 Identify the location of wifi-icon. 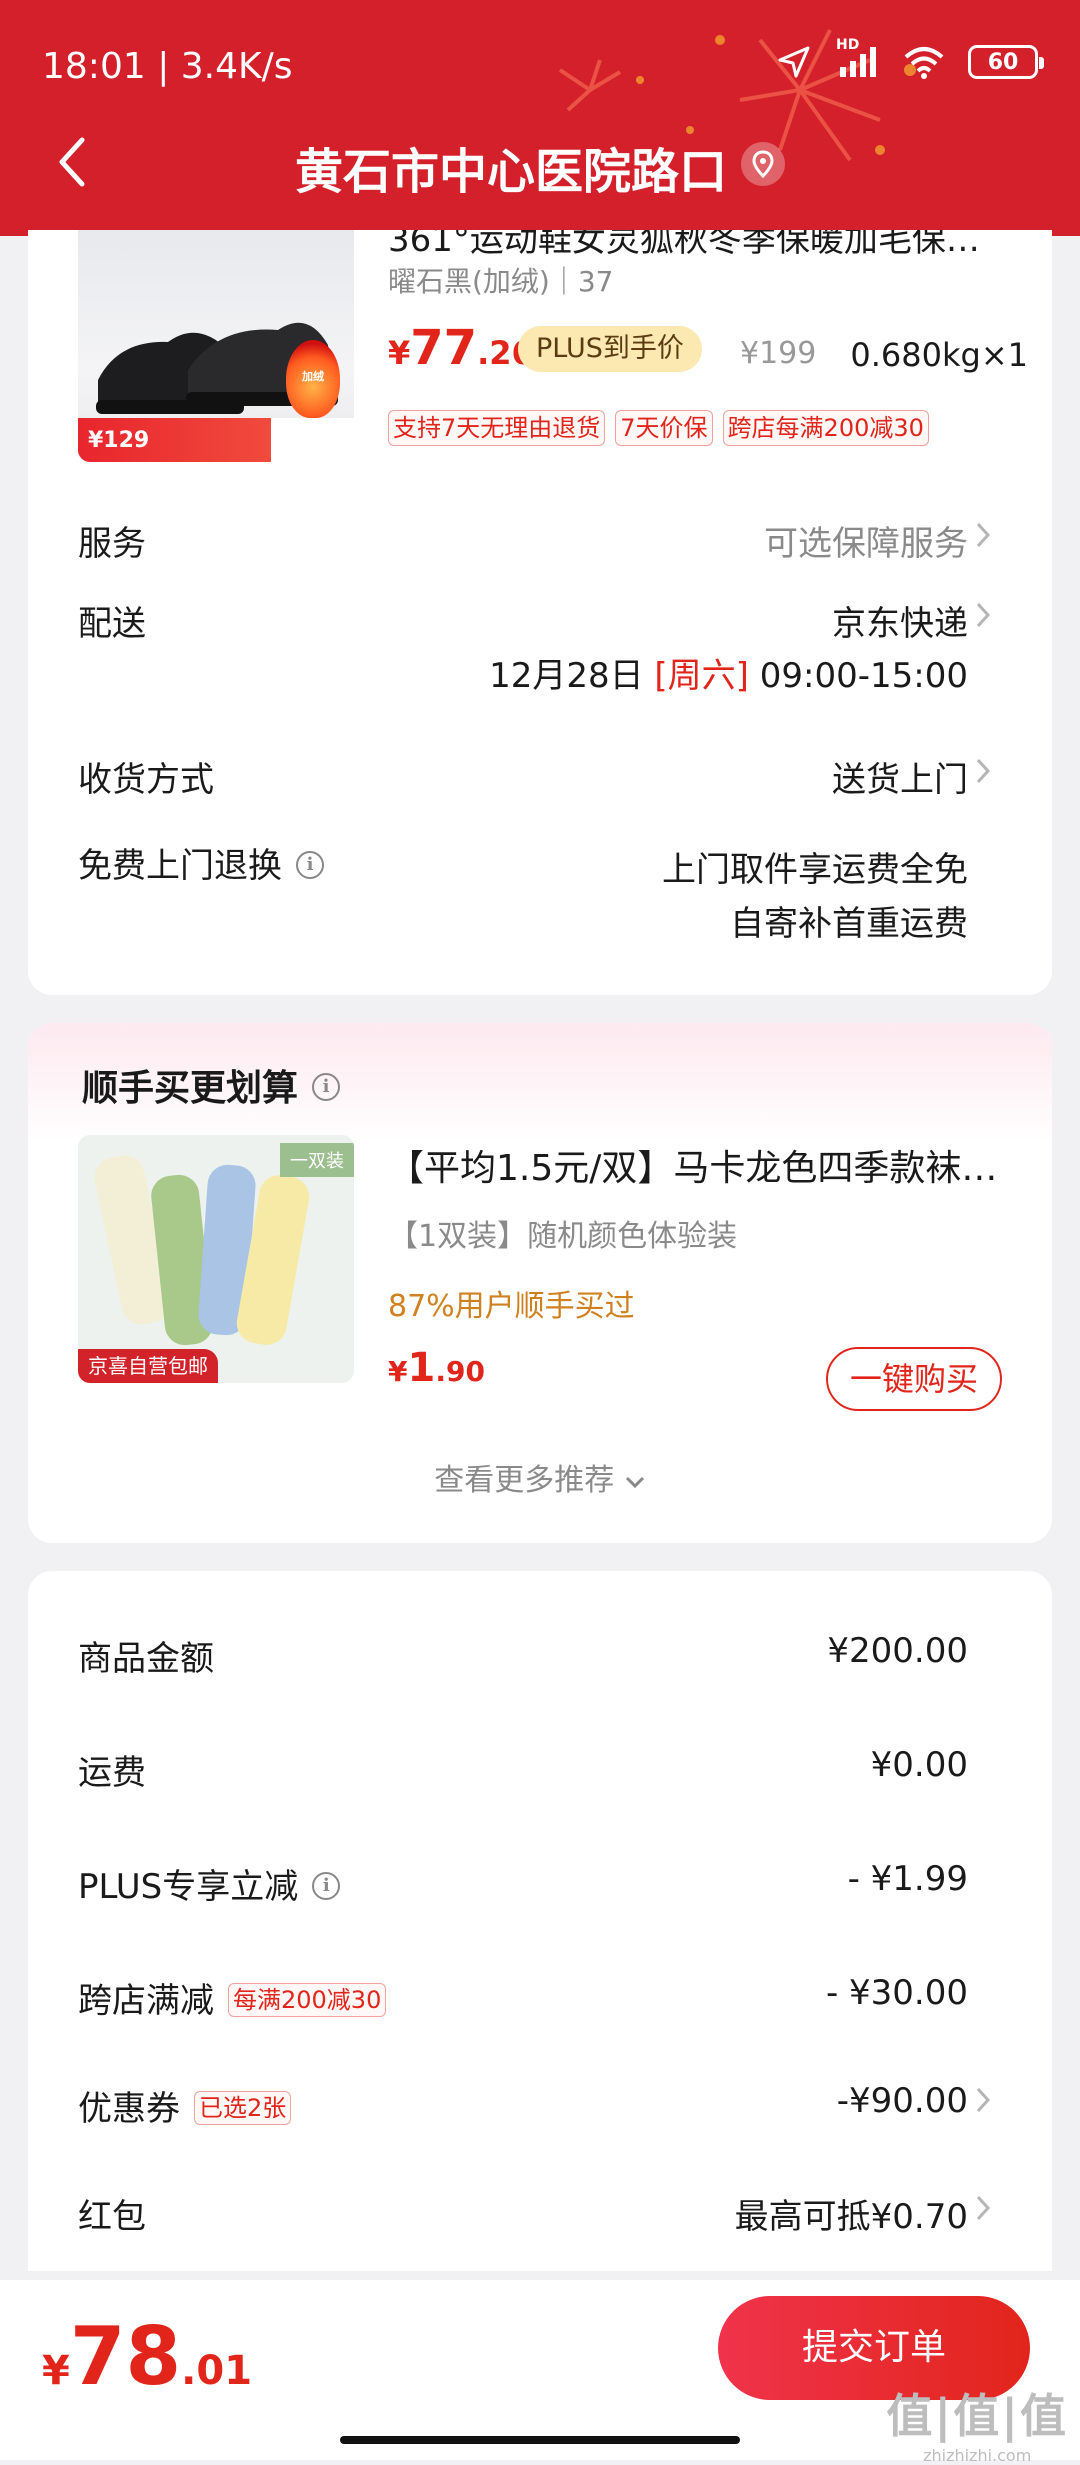
(924, 63).